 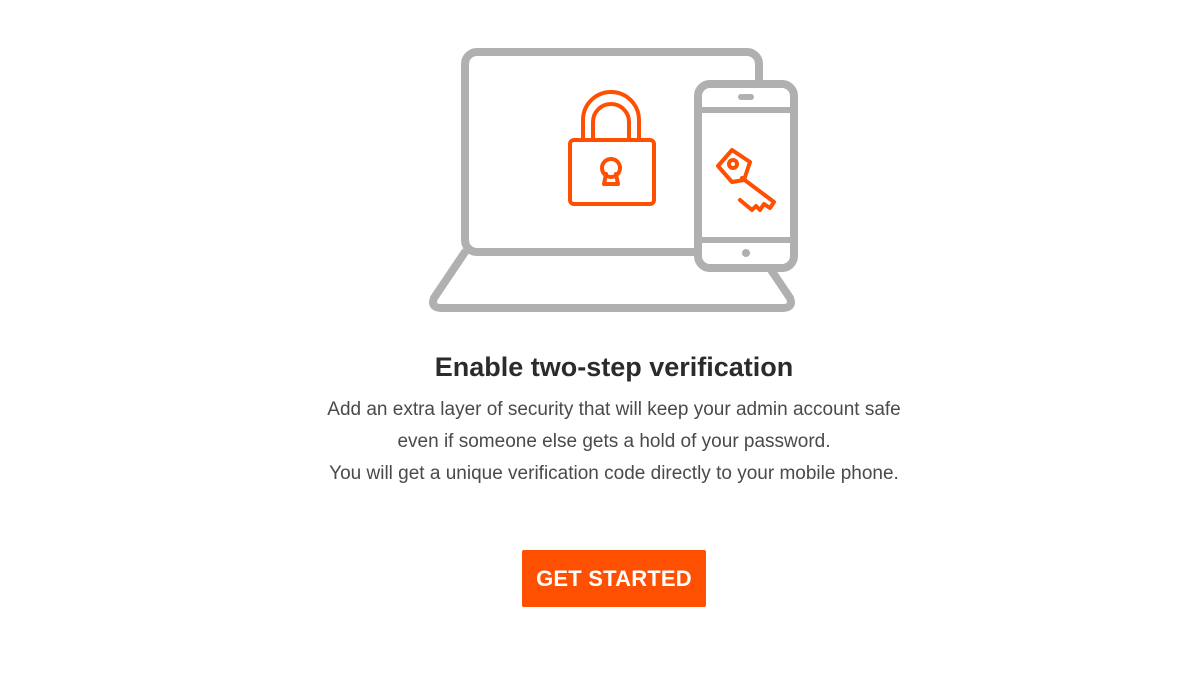 I want to click on get-started-button: GET STARTED, so click(x=614, y=578).